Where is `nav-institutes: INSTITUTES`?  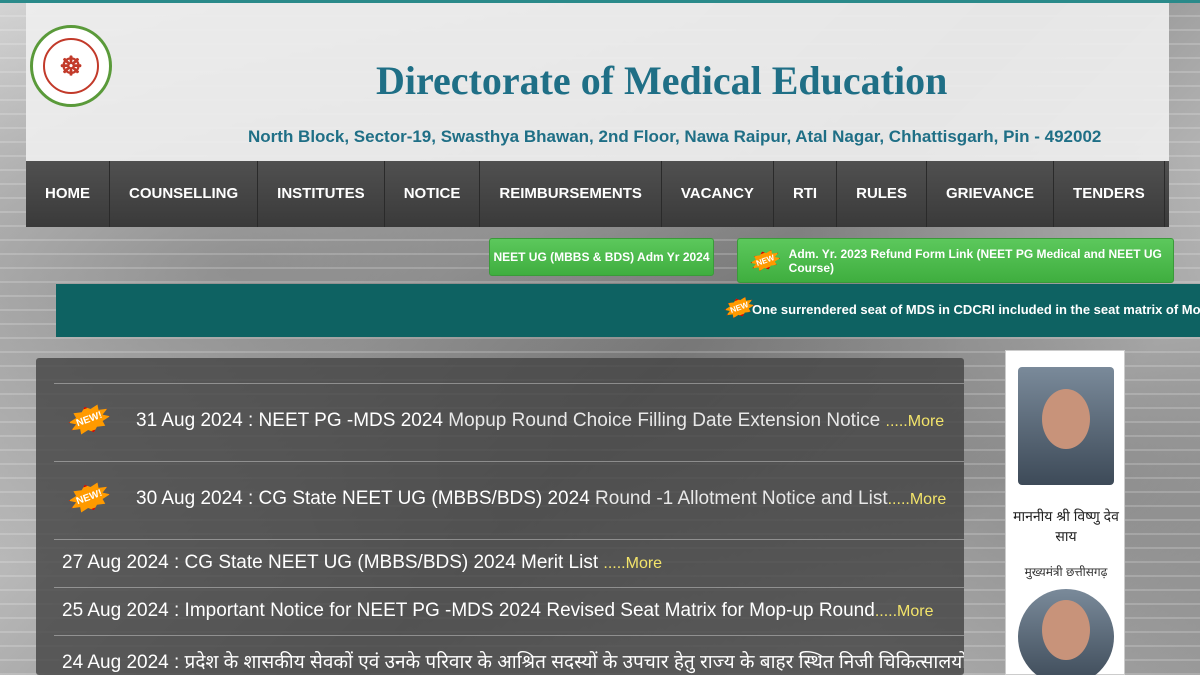 nav-institutes: INSTITUTES is located at coordinates (321, 194).